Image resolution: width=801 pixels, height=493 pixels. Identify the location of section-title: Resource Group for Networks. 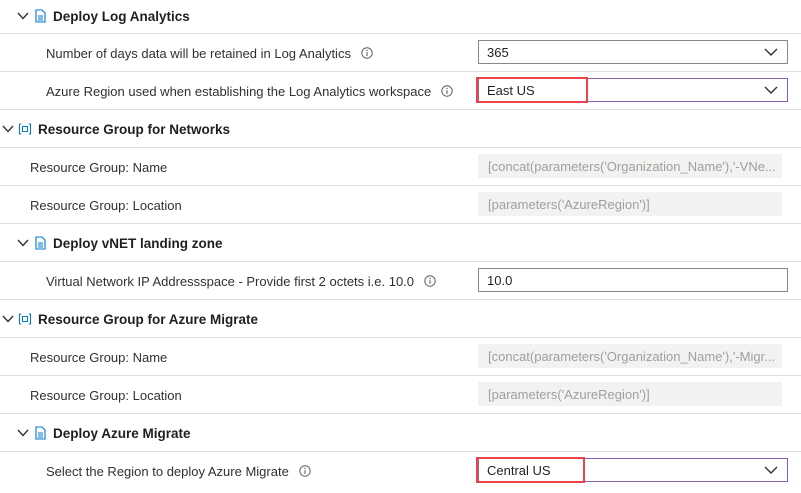
(134, 129).